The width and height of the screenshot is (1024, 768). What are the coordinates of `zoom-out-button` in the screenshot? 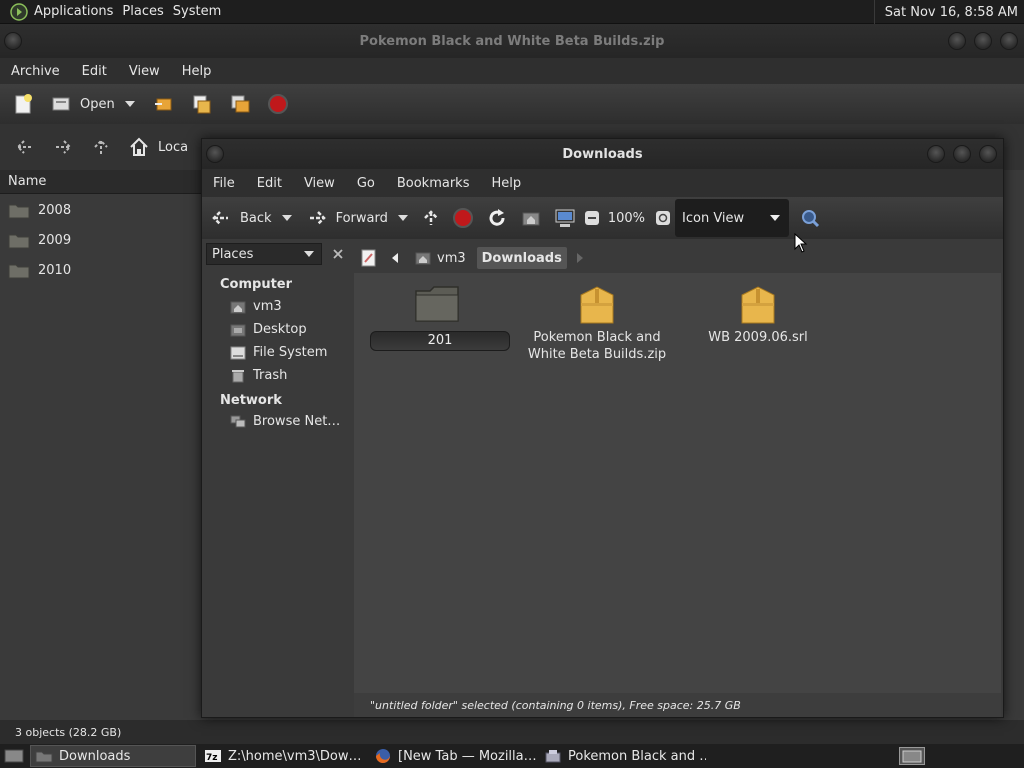 It's located at (592, 218).